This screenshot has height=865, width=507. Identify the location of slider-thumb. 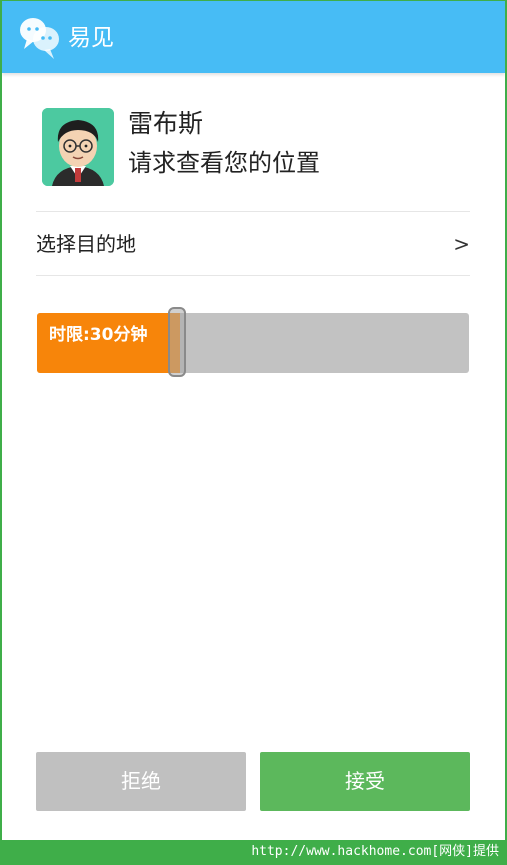
(177, 342).